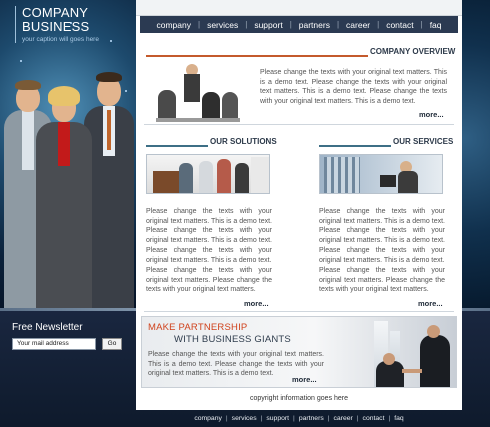 The height and width of the screenshot is (427, 490). What do you see at coordinates (314, 25) in the screenshot?
I see `nav-partners: partners` at bounding box center [314, 25].